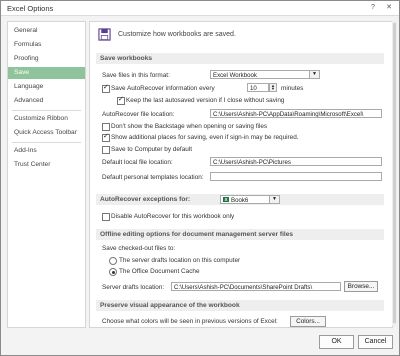  I want to click on sidebar-item-language: Language, so click(46, 87).